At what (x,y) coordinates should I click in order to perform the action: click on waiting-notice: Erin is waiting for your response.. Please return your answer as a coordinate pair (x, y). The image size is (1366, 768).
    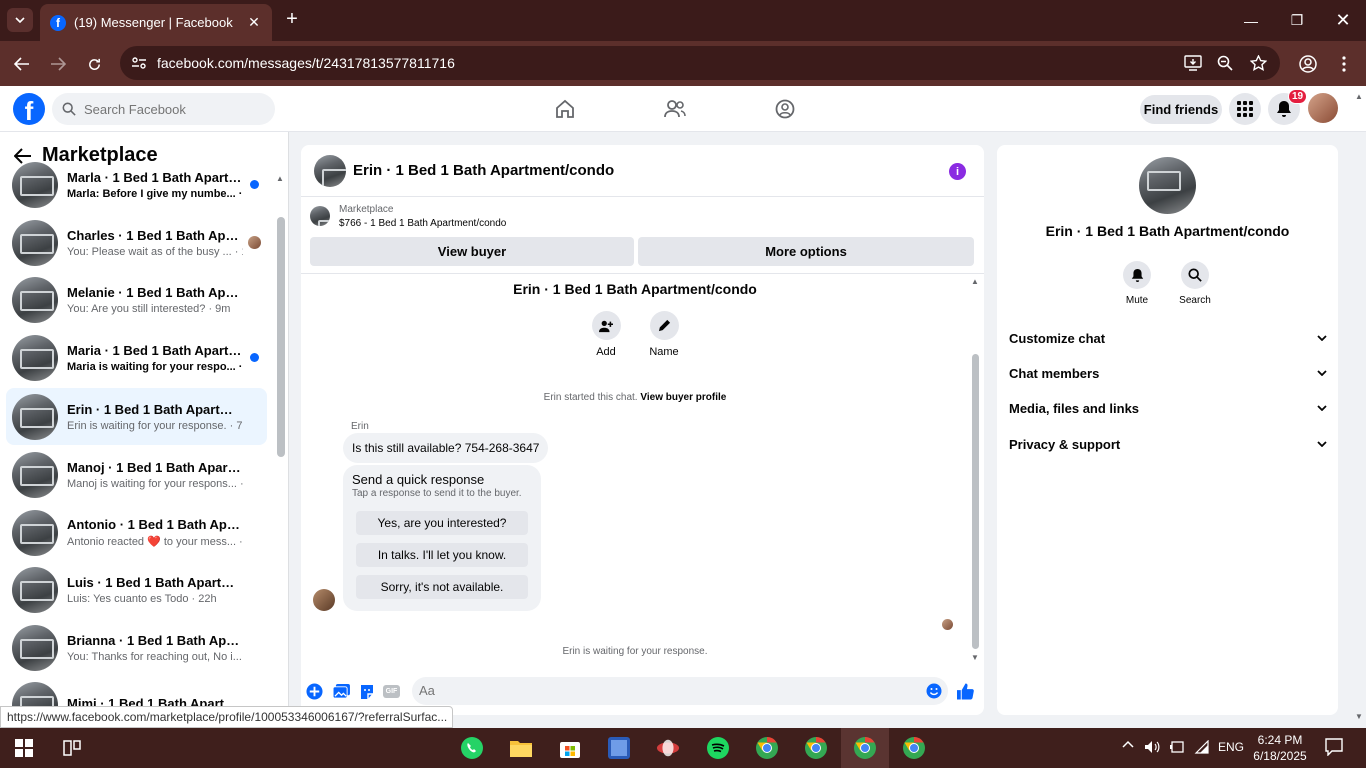
    Looking at the image, I should click on (635, 651).